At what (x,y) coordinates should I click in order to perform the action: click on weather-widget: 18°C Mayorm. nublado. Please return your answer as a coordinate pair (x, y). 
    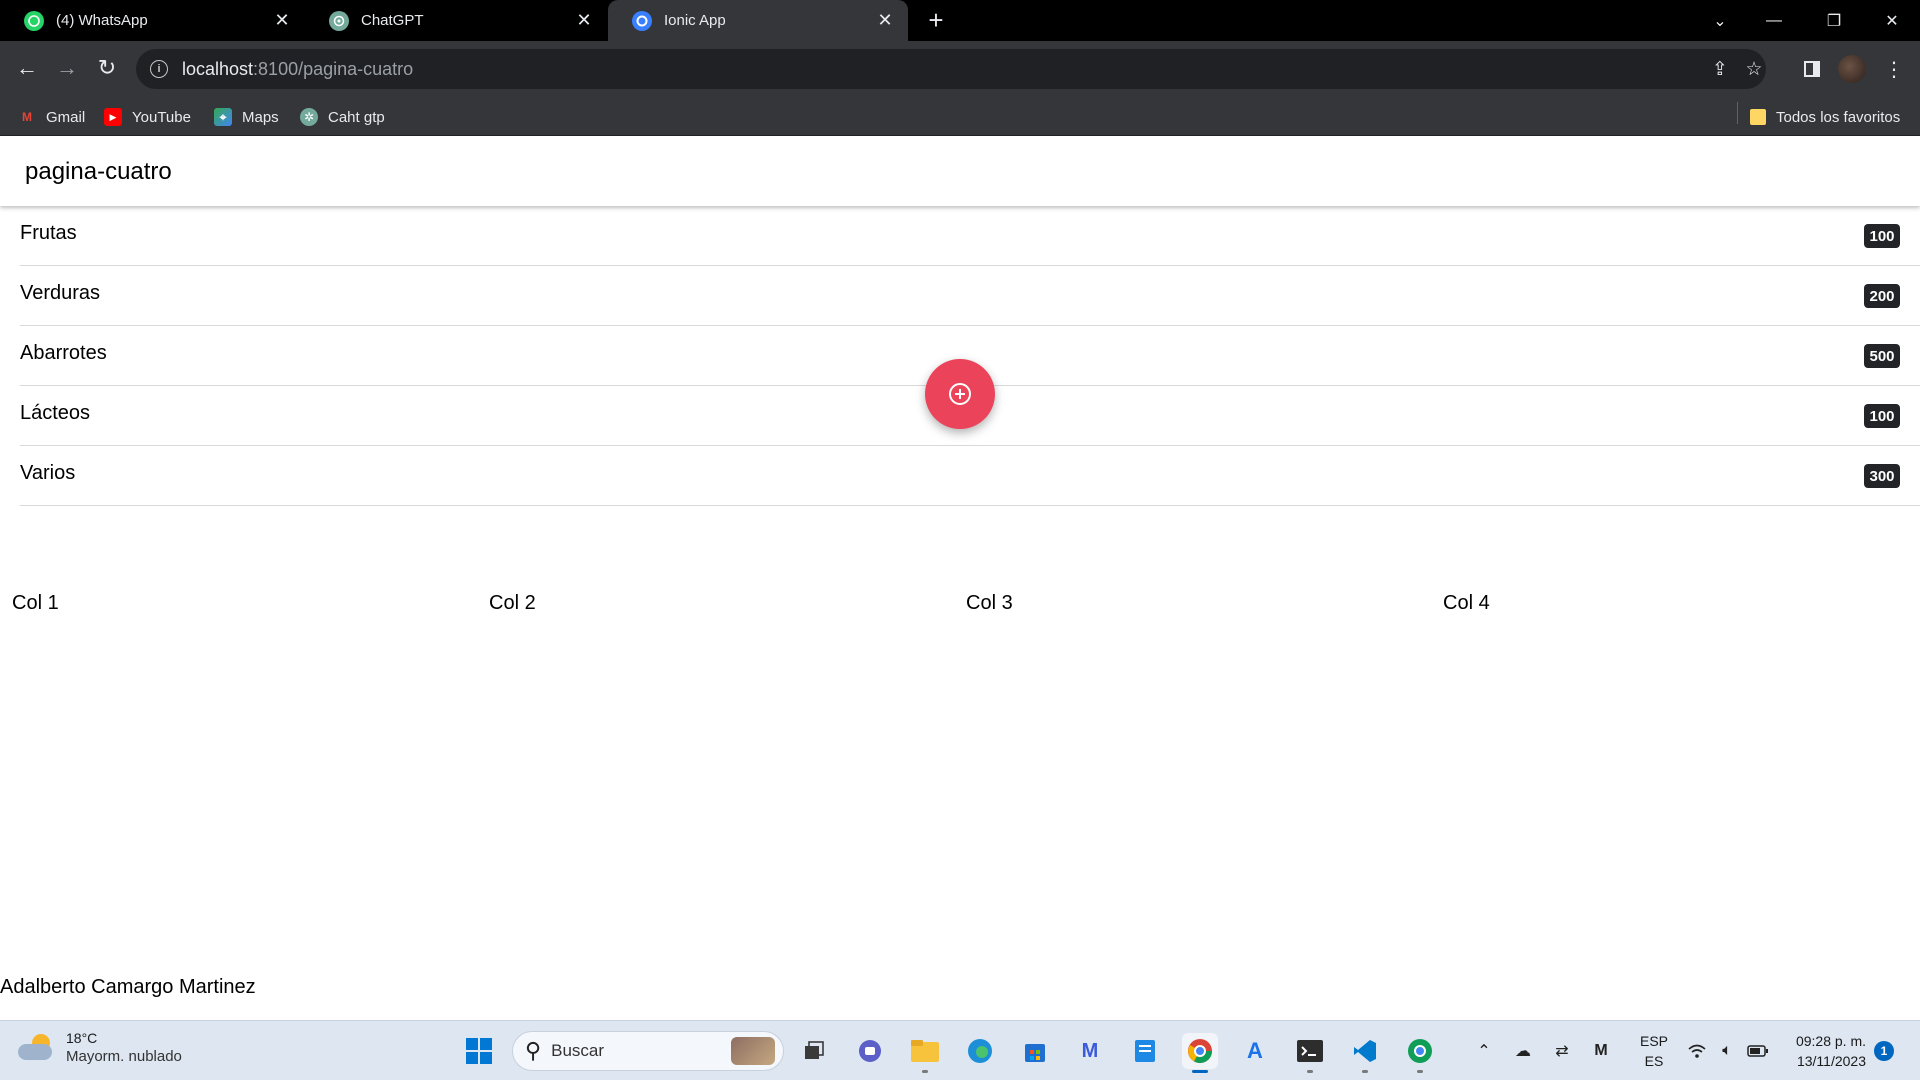
    Looking at the image, I should click on (100, 1048).